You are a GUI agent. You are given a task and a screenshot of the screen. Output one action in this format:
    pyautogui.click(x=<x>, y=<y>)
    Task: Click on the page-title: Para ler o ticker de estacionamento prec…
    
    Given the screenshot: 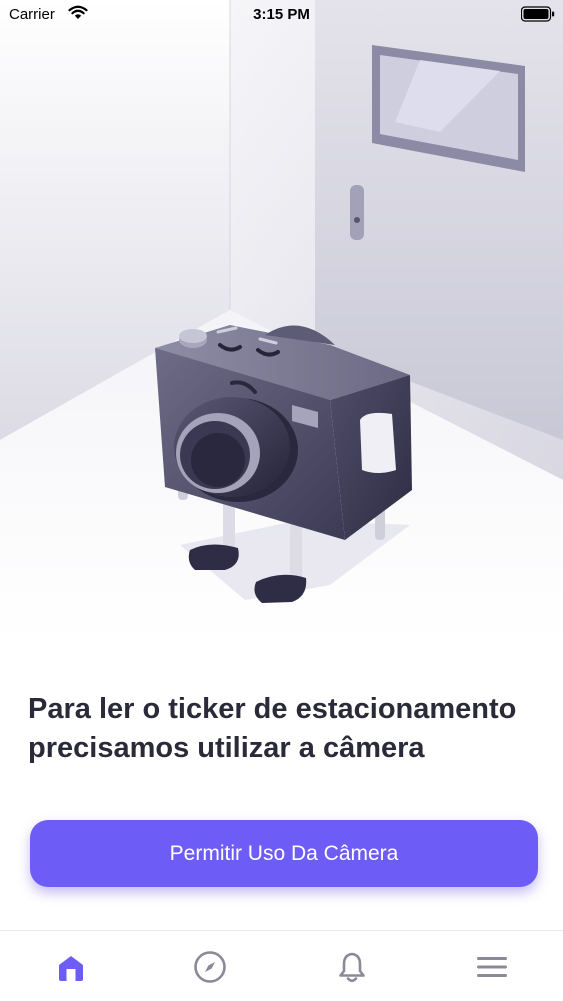 What is the action you would take?
    pyautogui.click(x=272, y=728)
    